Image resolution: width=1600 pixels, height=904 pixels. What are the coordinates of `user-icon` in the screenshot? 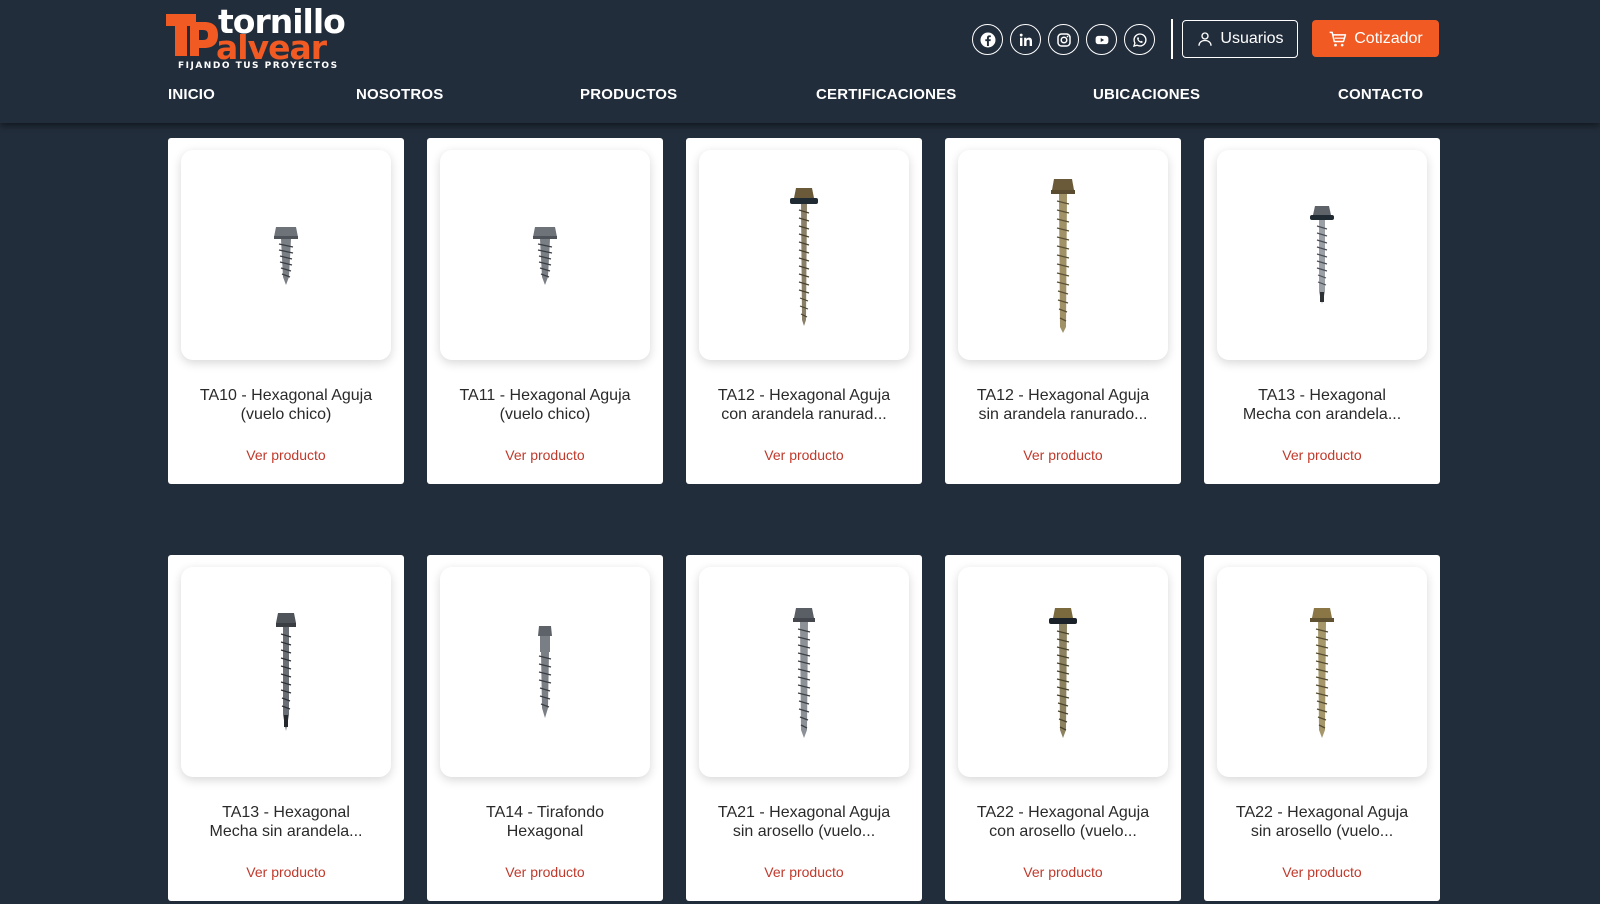 It's located at (1205, 39).